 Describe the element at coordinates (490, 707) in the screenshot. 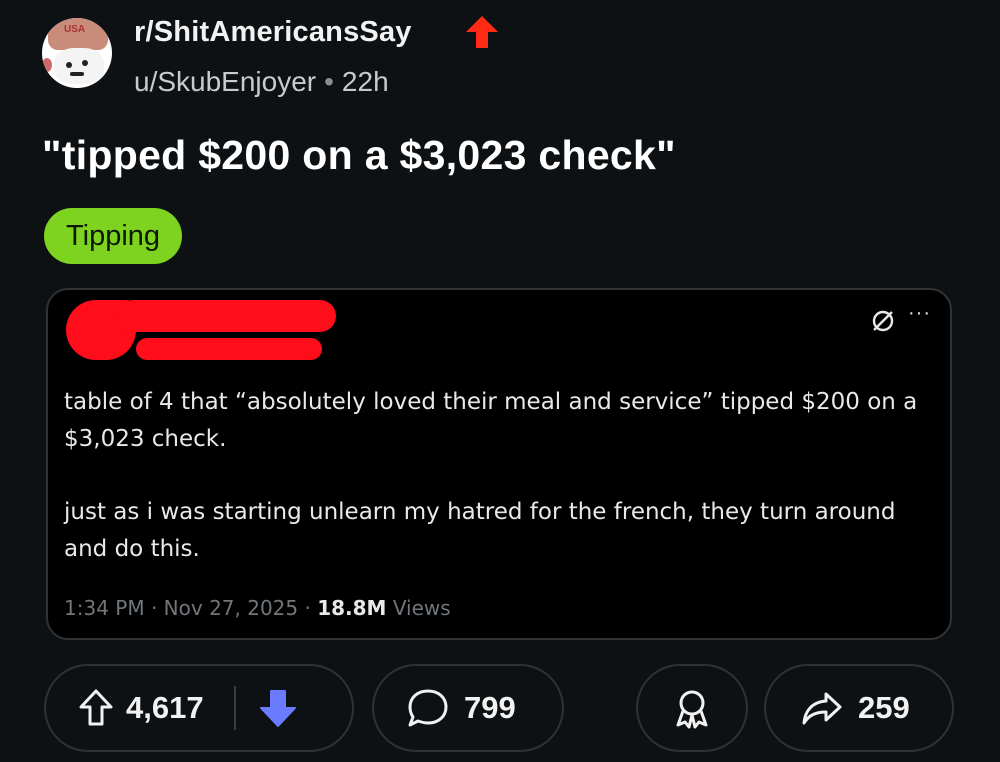

I see `comment-count: 799` at that location.